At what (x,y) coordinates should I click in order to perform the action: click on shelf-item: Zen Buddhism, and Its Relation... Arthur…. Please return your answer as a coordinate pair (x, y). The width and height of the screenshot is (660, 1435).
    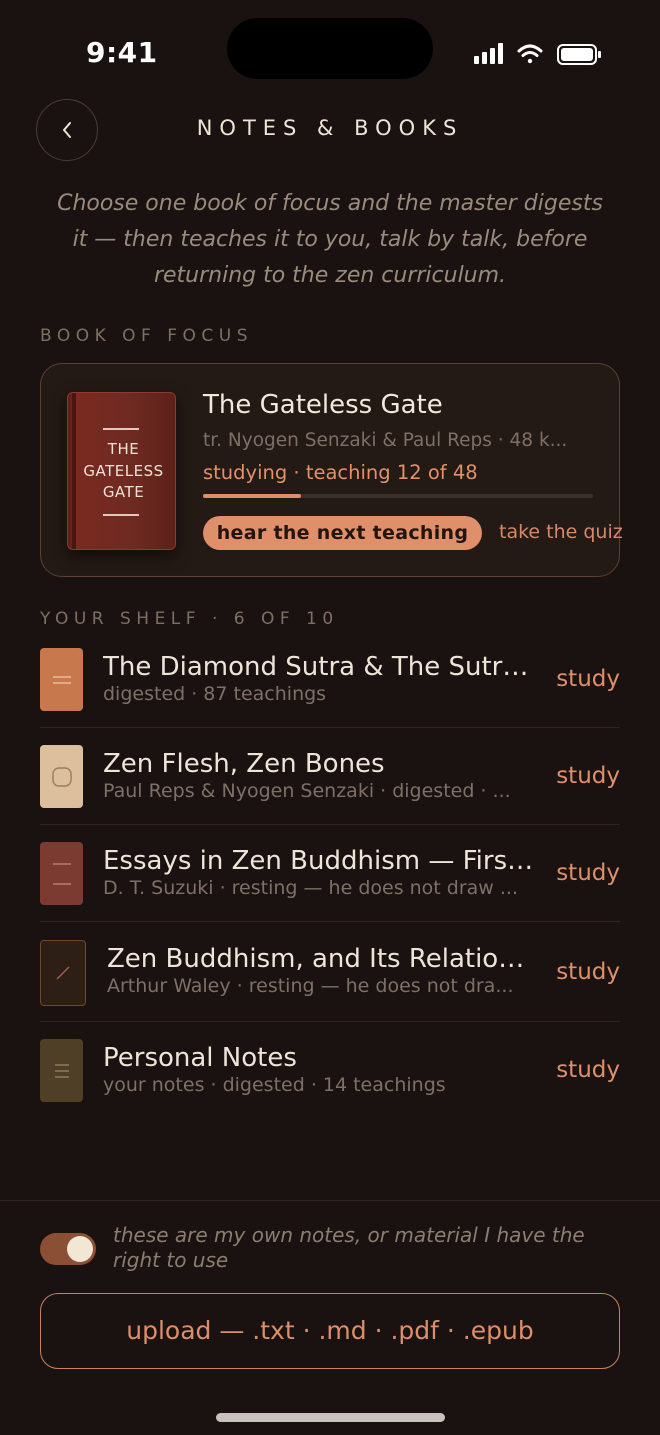
    Looking at the image, I should click on (330, 972).